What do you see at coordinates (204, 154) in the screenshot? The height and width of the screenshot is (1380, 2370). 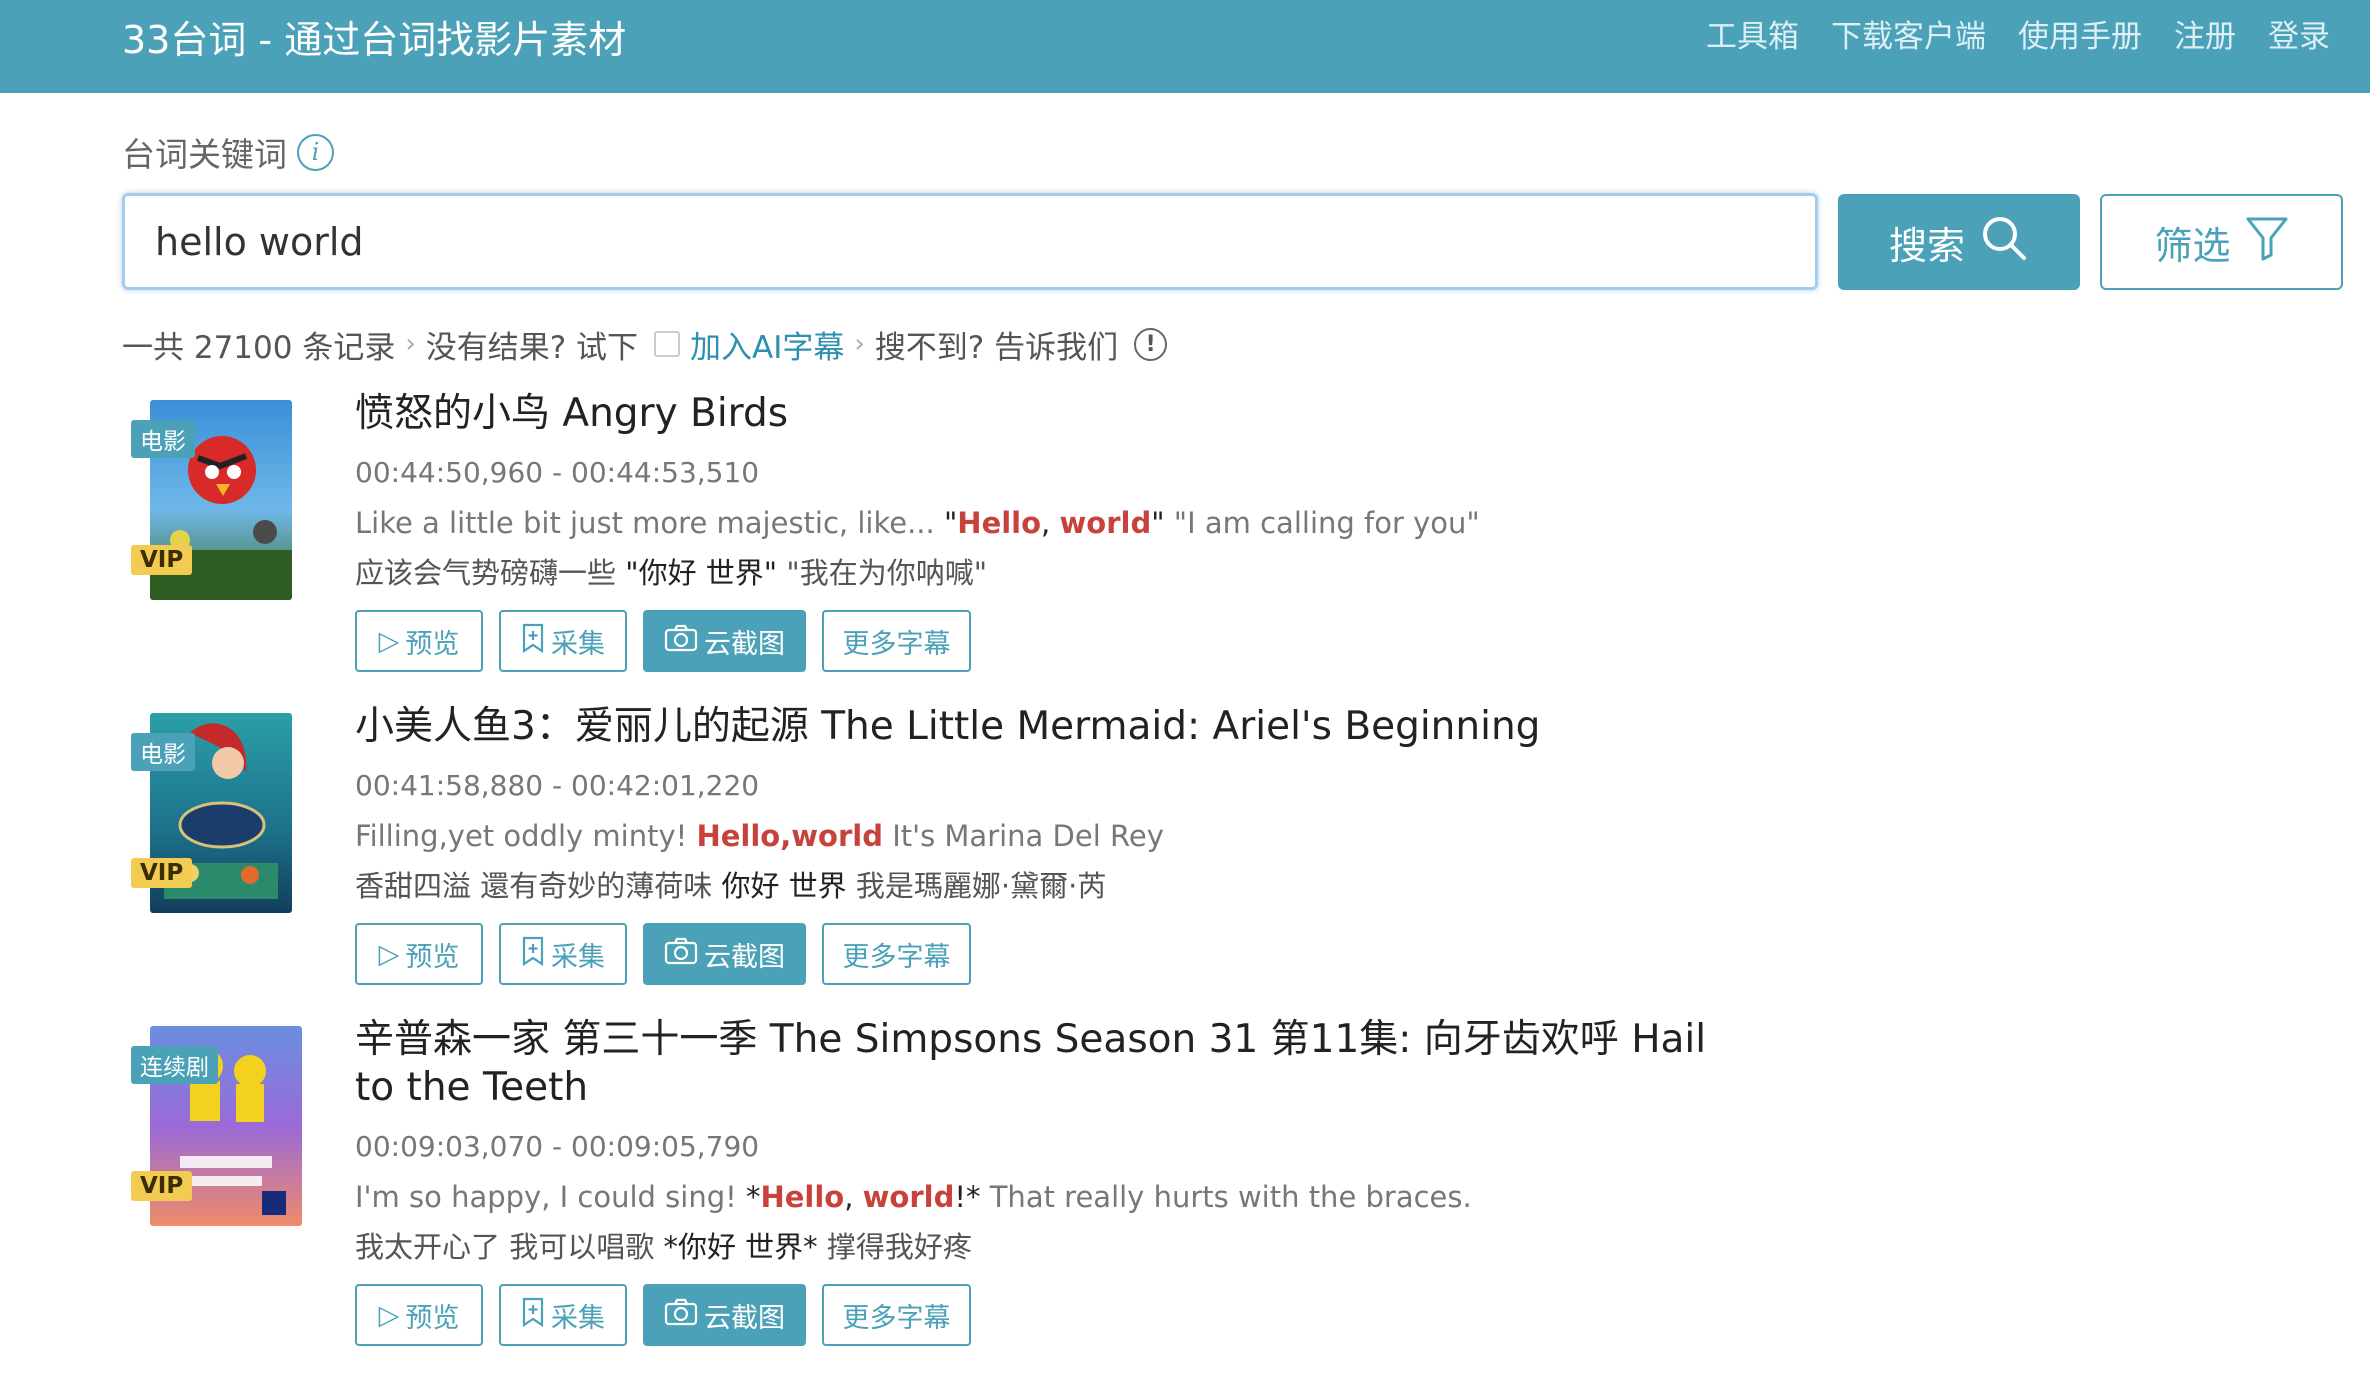 I see `keyword-label-text: 台词关键词` at bounding box center [204, 154].